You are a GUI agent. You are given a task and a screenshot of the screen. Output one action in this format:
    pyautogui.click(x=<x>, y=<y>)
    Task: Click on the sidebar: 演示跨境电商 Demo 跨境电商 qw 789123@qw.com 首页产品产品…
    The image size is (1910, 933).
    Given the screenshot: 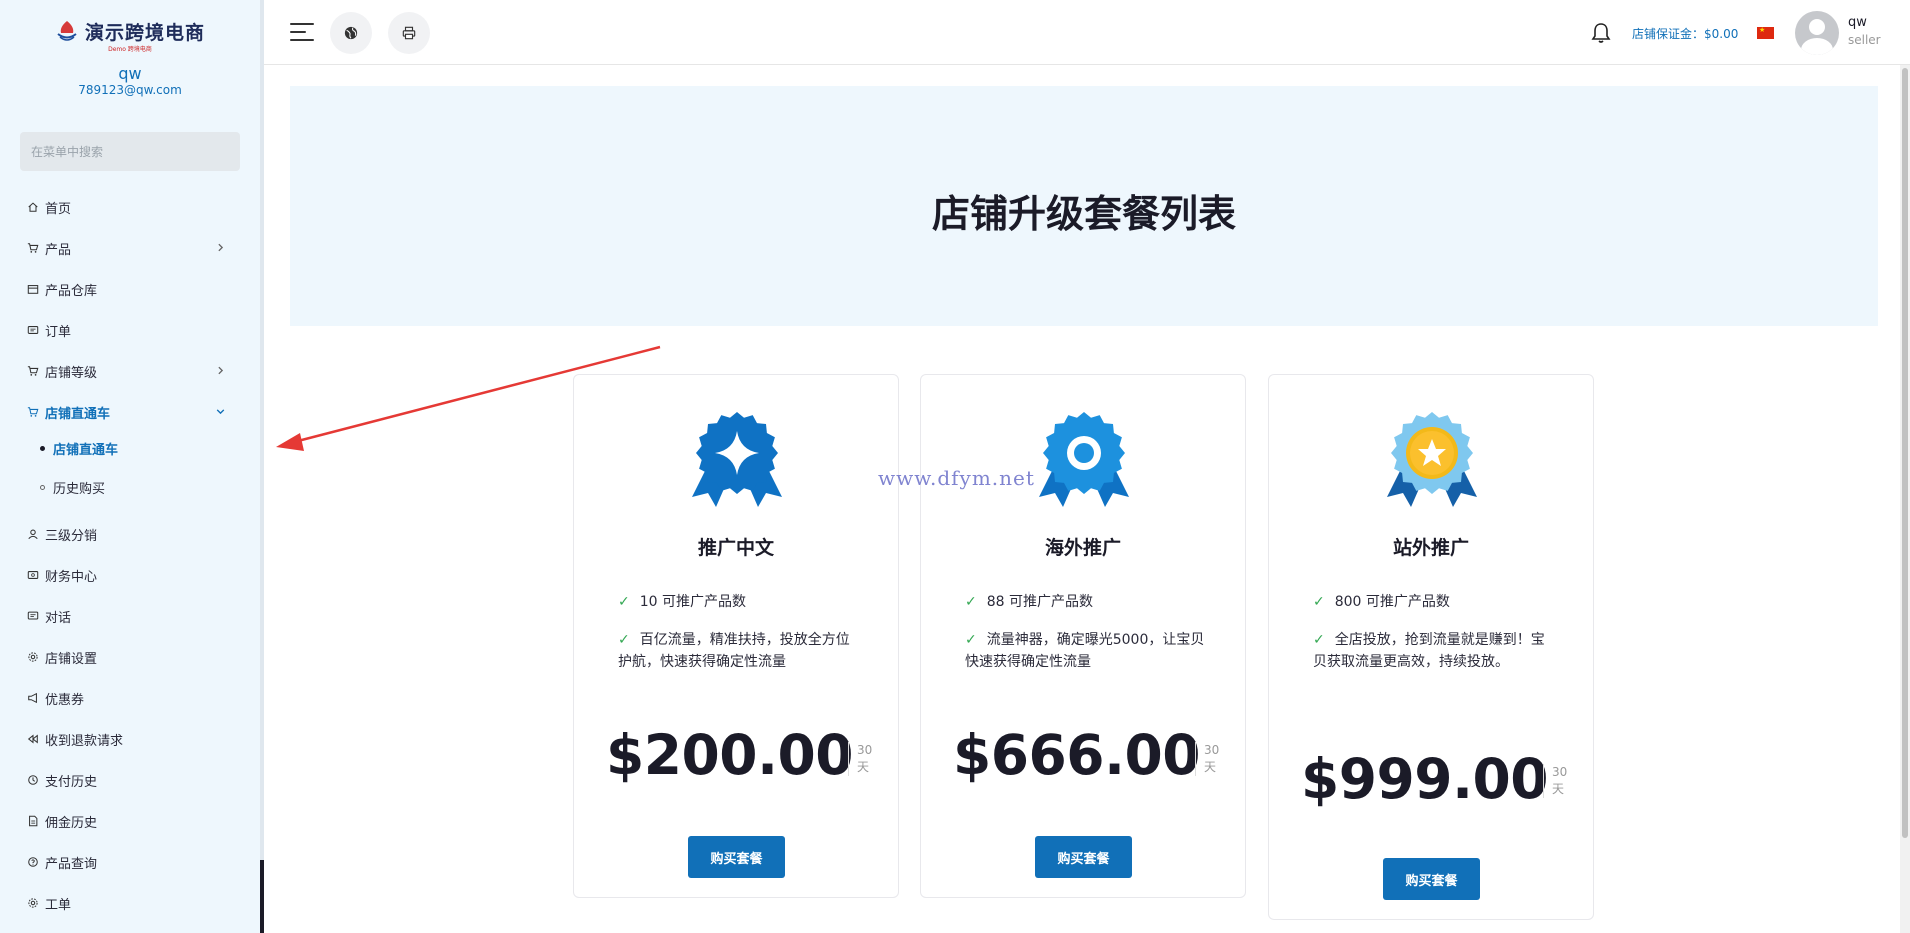 What is the action you would take?
    pyautogui.click(x=130, y=466)
    